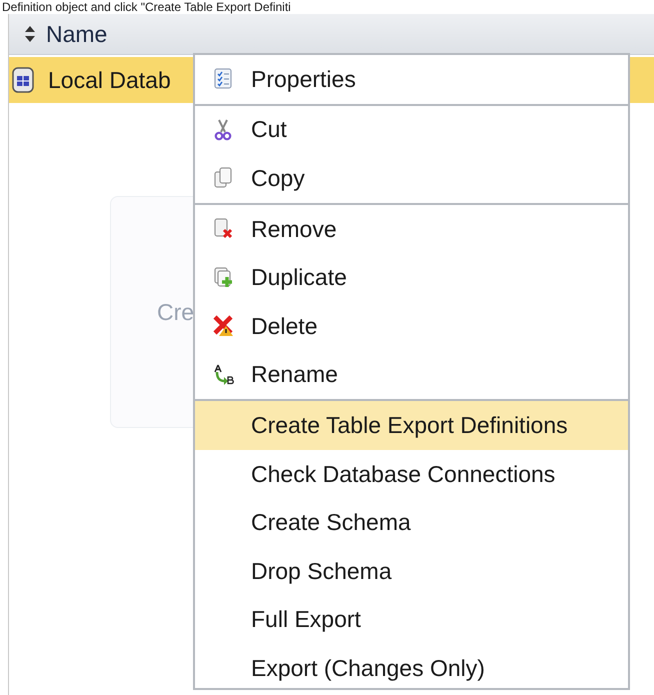 The image size is (654, 695). I want to click on scissors-icon, so click(223, 130).